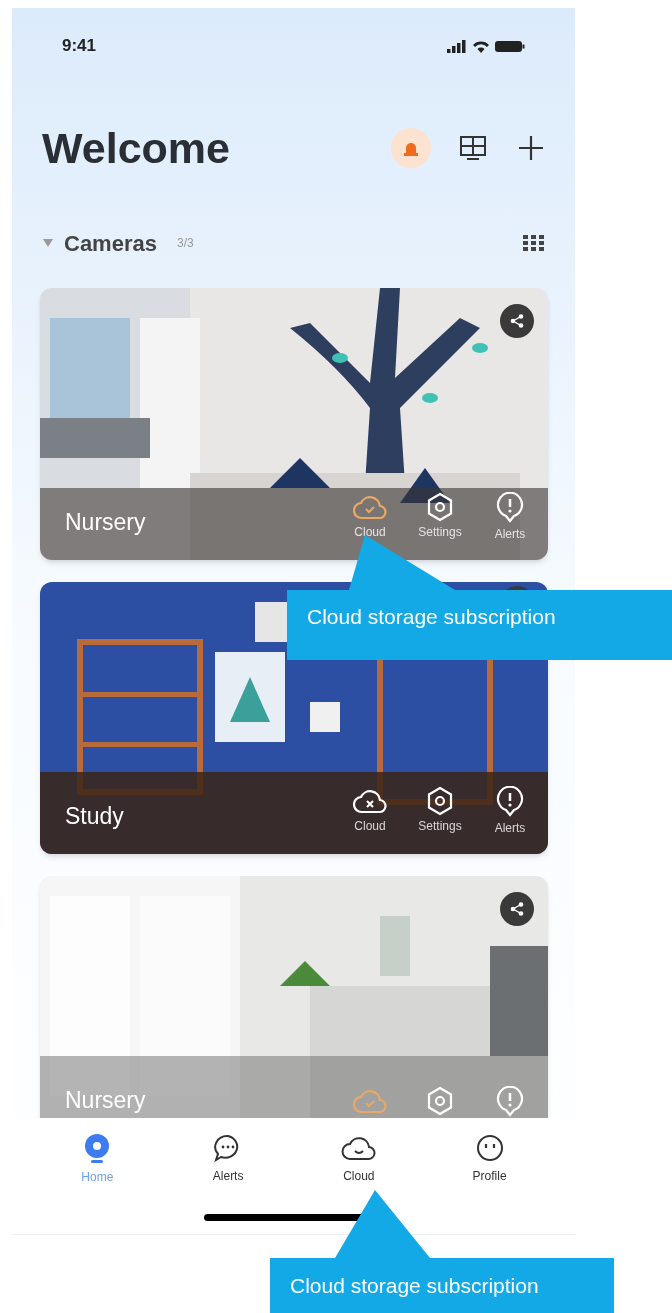 This screenshot has height=1313, width=672. What do you see at coordinates (228, 1159) in the screenshot?
I see `tab: Alerts` at bounding box center [228, 1159].